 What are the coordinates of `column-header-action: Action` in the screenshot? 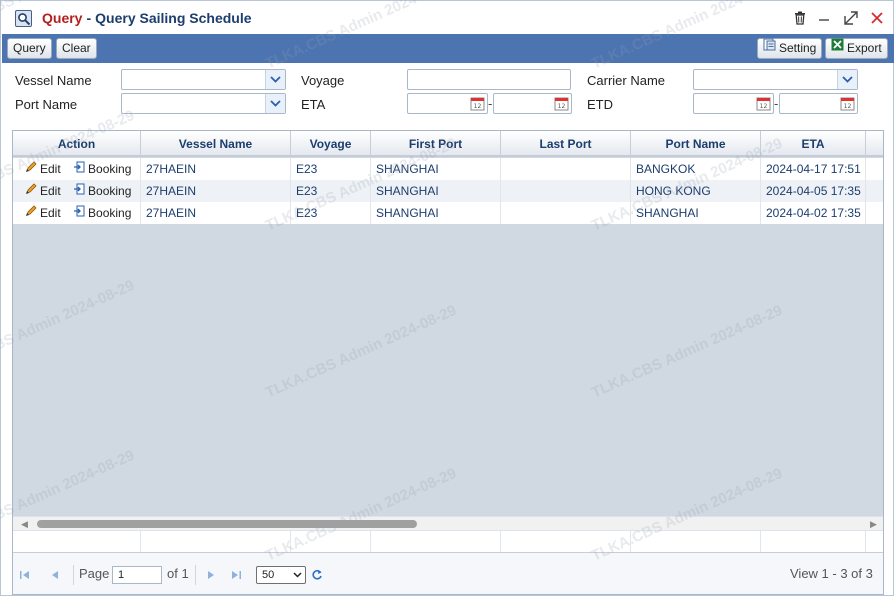 It's located at (77, 144).